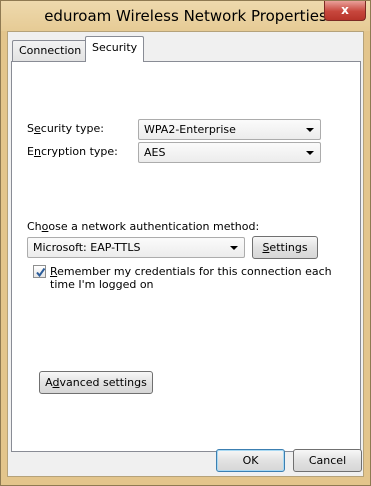 The image size is (371, 486). I want to click on auth-method-label: Choose a network authentication method:, so click(143, 226).